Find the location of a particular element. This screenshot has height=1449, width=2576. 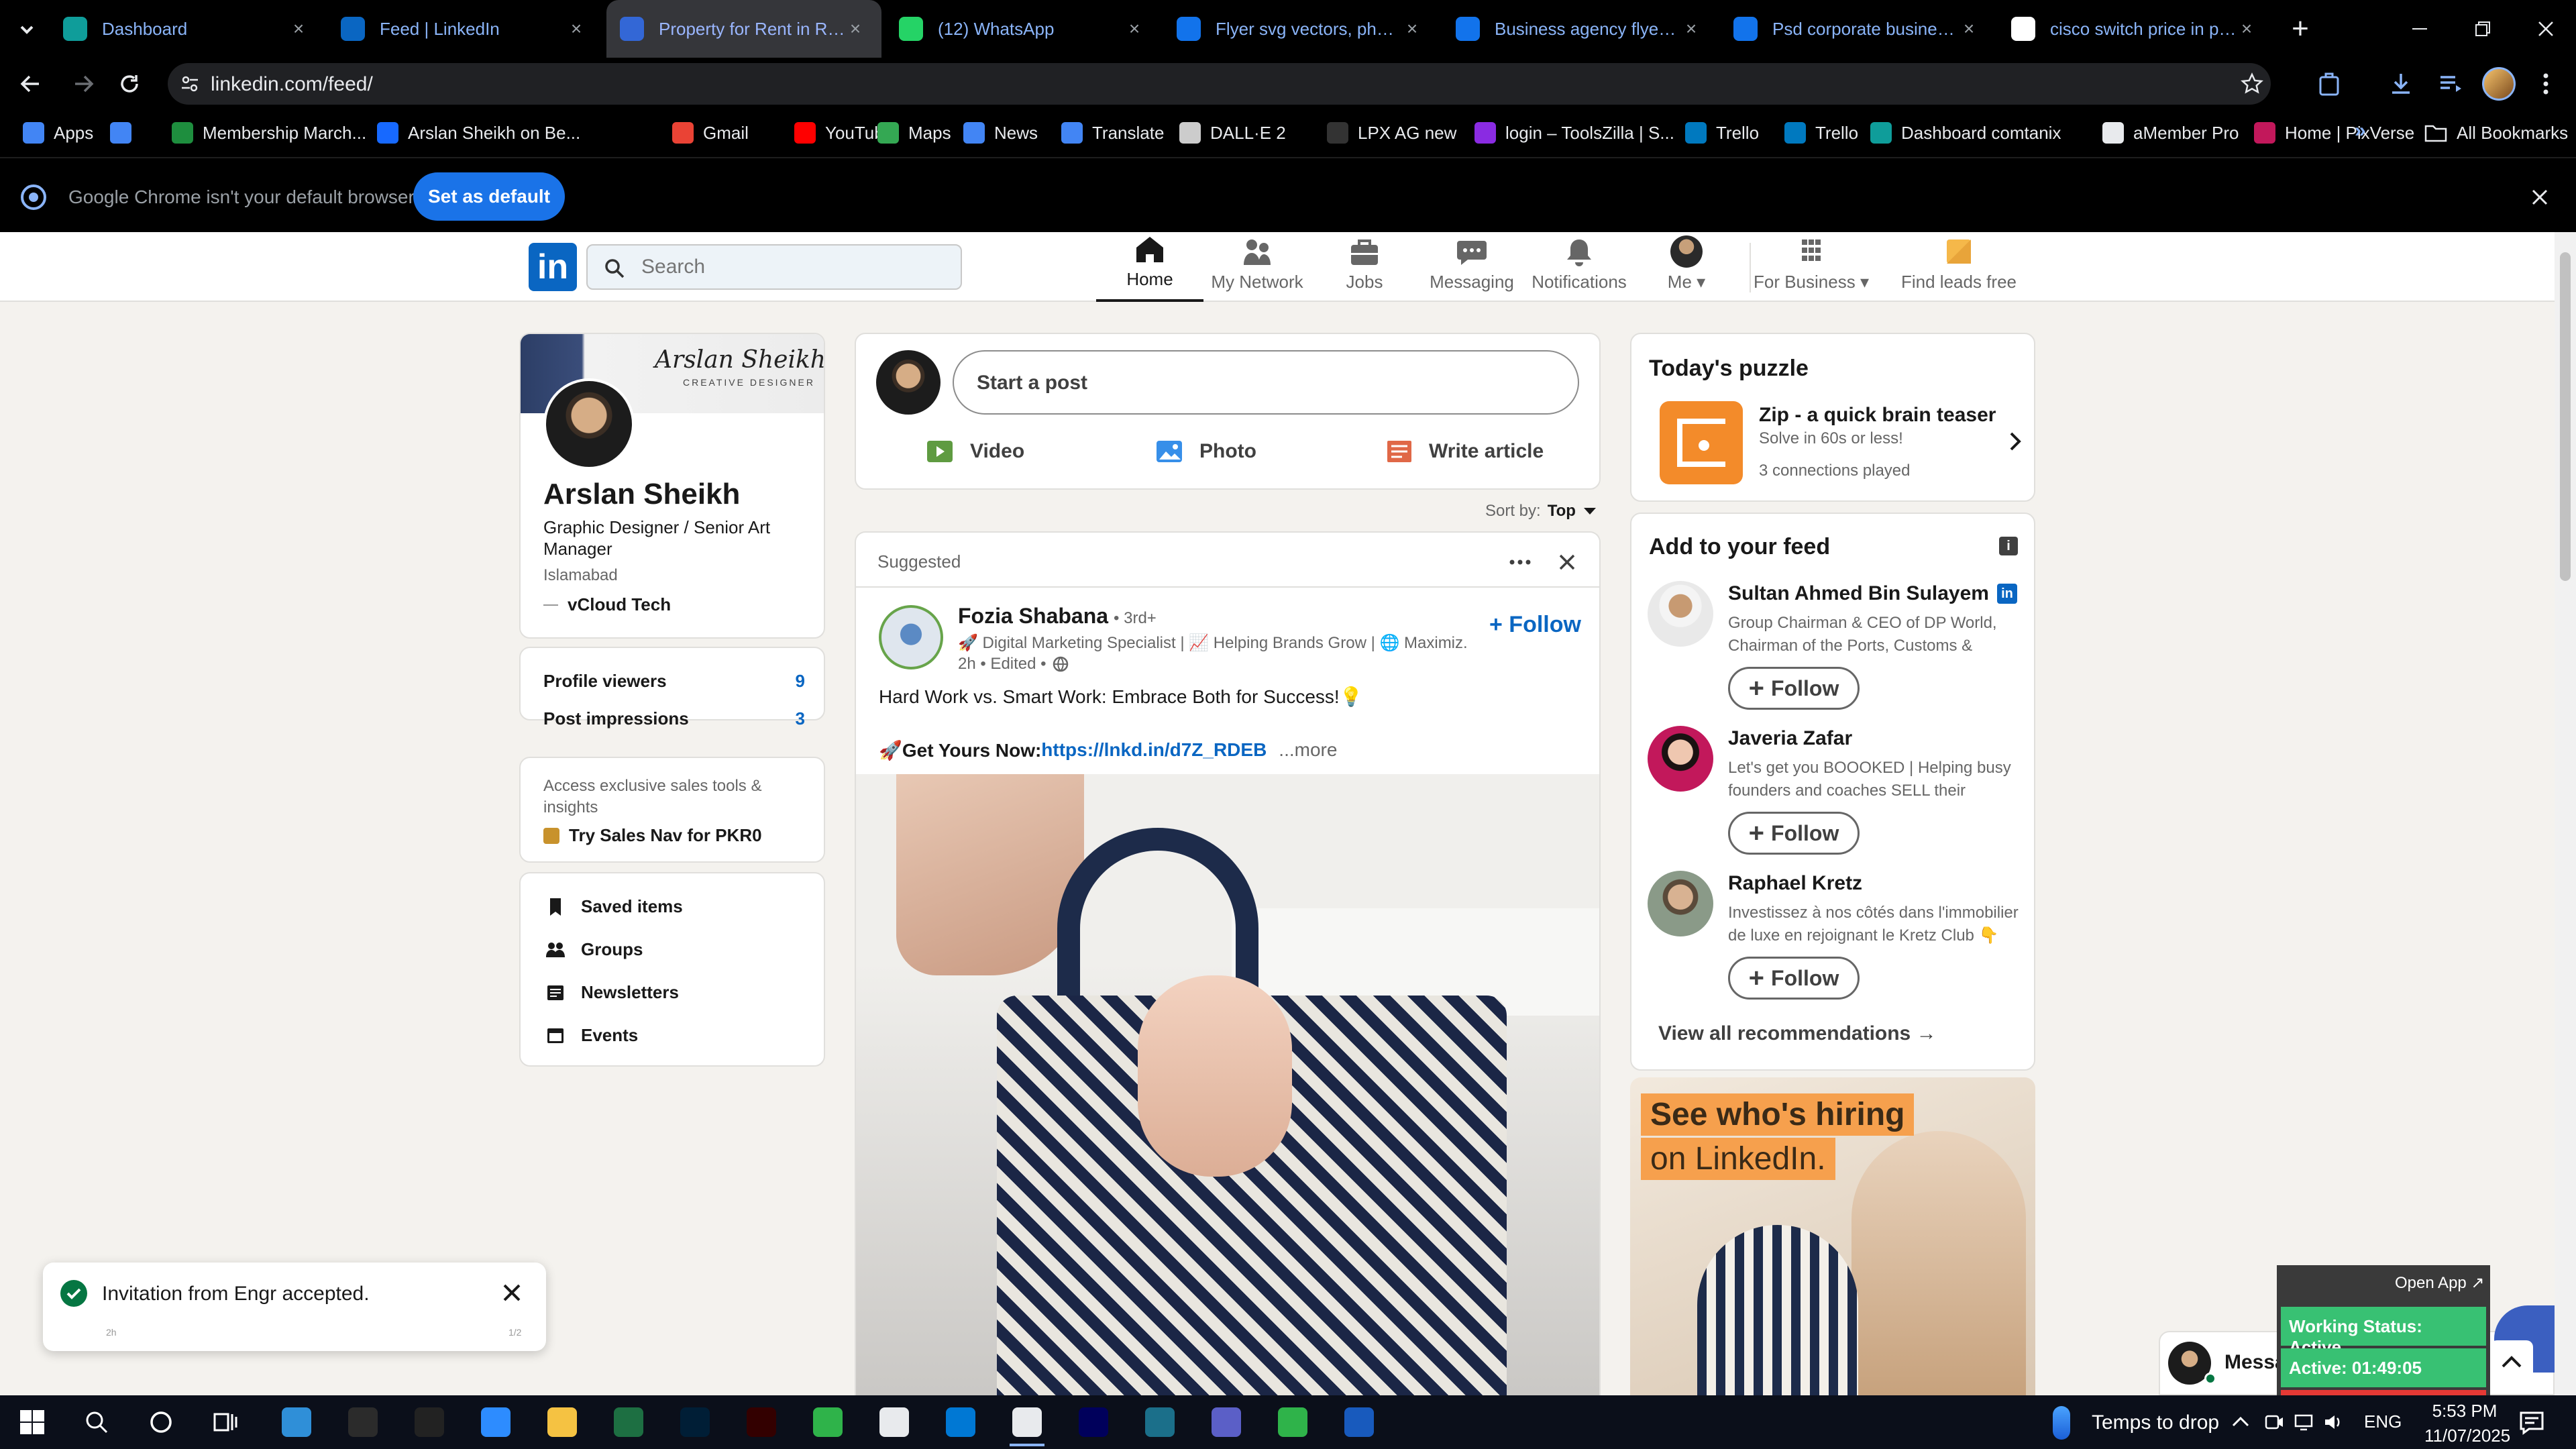

nav-my-network: My Network is located at coordinates (1257, 267).